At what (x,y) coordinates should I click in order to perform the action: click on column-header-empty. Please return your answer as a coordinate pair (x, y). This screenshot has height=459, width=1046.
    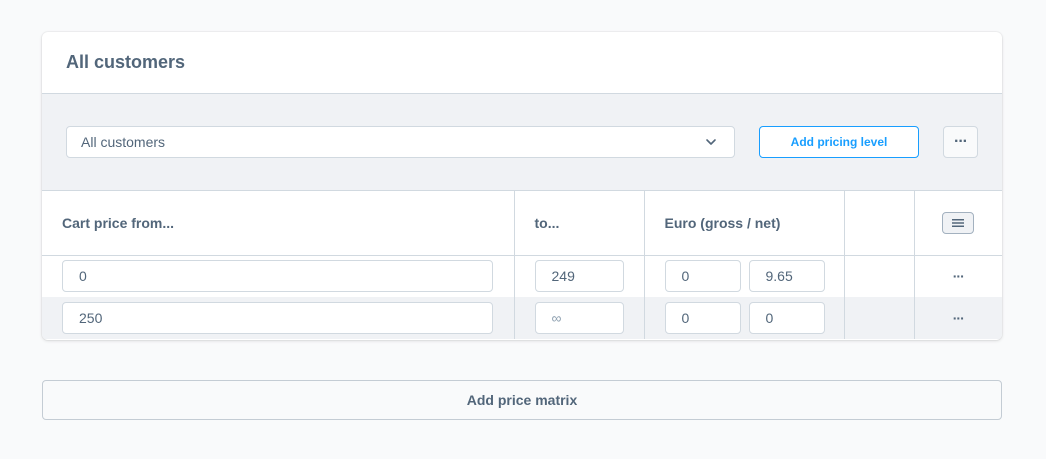
    Looking at the image, I should click on (879, 223).